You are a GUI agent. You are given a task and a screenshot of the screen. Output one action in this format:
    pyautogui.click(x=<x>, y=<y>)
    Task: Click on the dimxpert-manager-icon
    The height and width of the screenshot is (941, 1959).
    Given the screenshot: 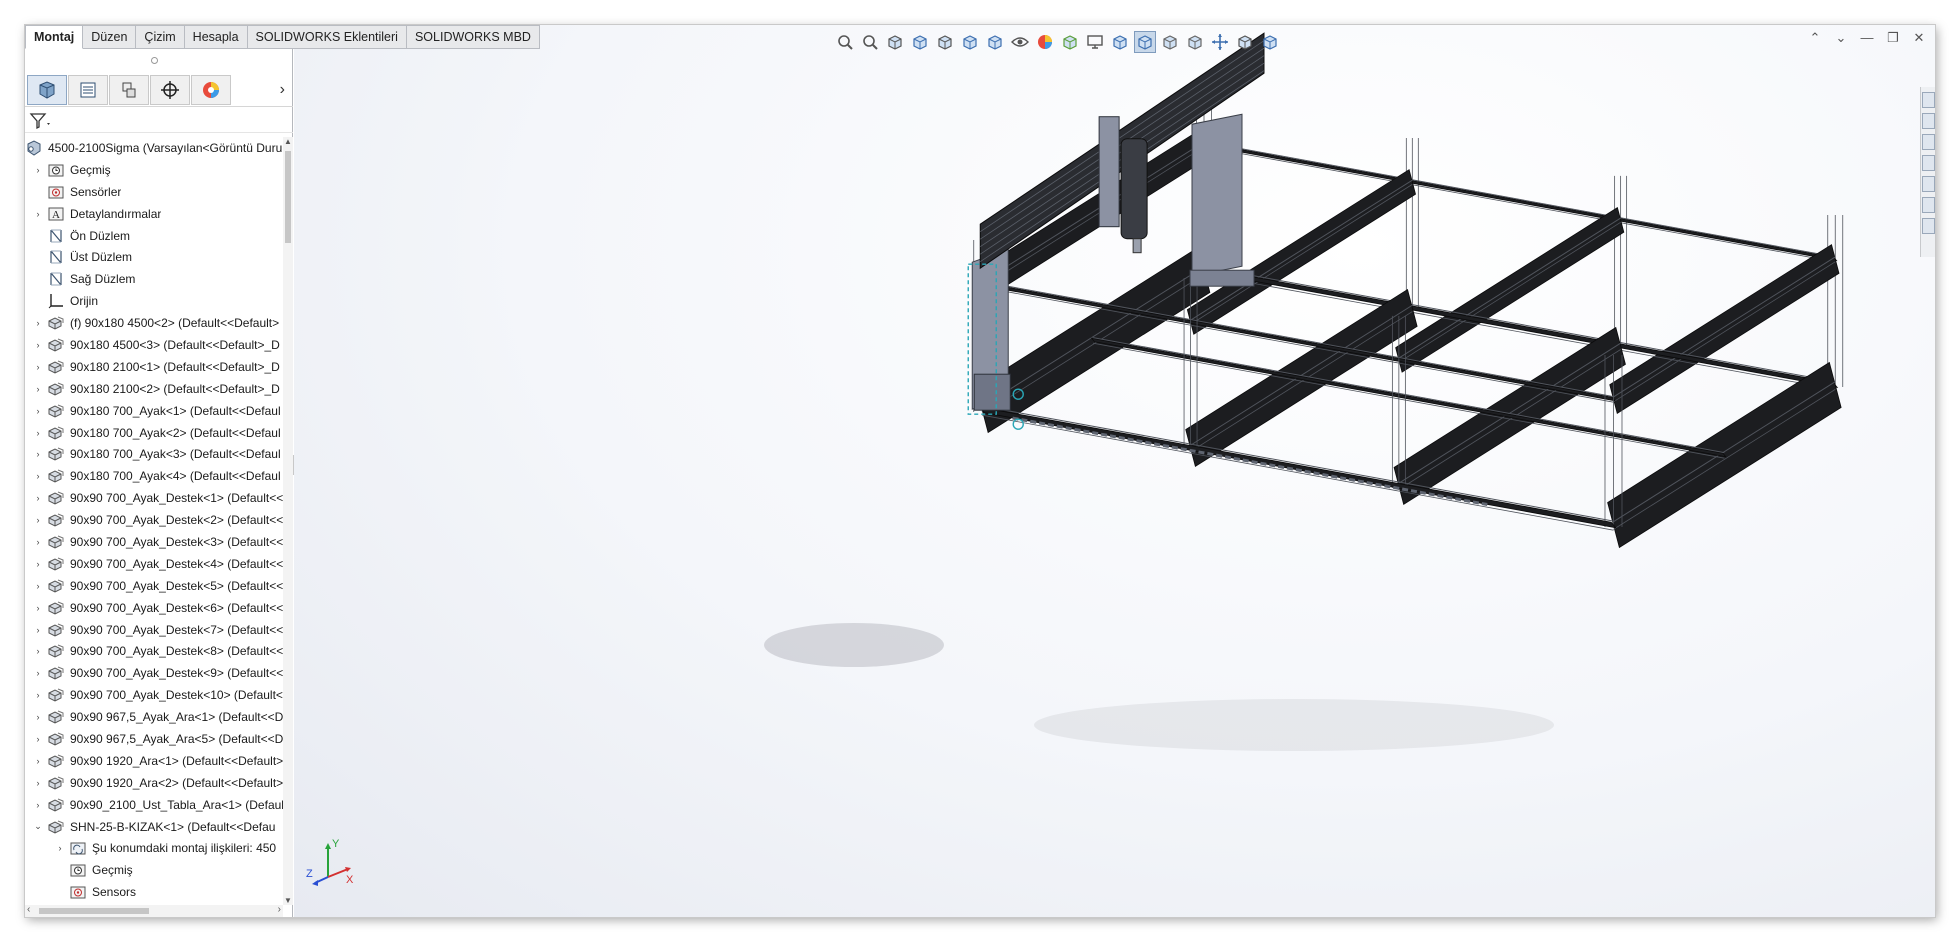 What is the action you would take?
    pyautogui.click(x=170, y=89)
    